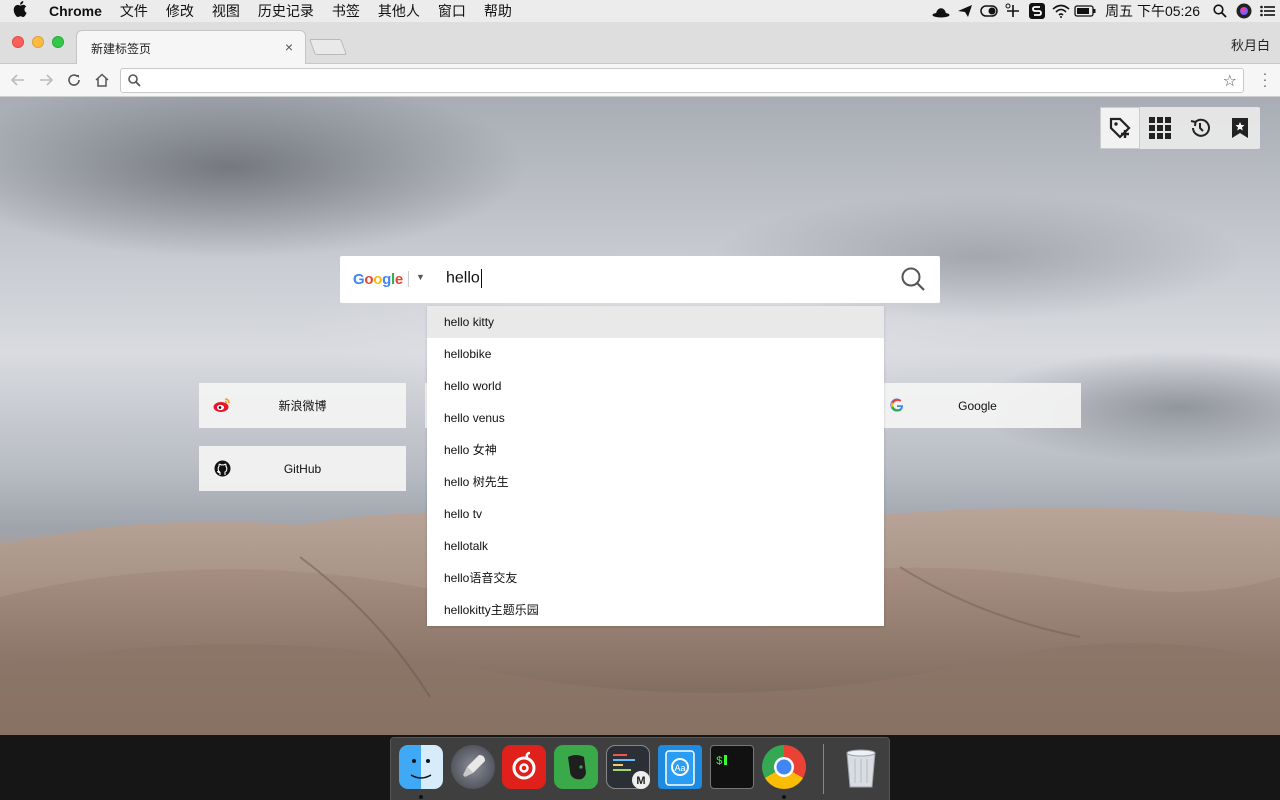 The height and width of the screenshot is (800, 1280). What do you see at coordinates (222, 468) in the screenshot?
I see `github-icon` at bounding box center [222, 468].